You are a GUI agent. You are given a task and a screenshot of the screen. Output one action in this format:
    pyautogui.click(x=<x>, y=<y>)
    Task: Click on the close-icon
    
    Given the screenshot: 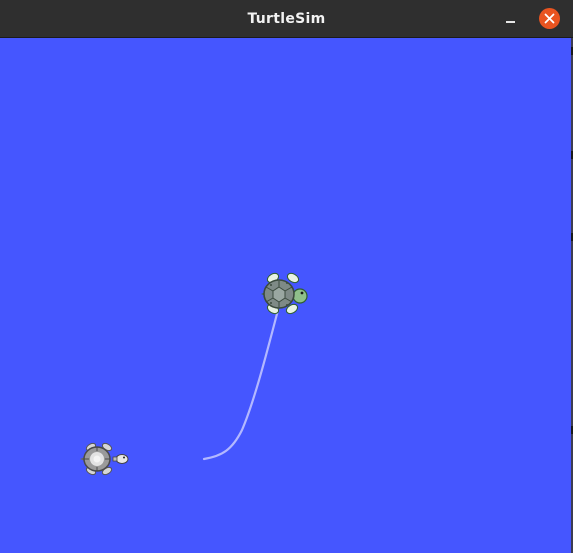 What is the action you would take?
    pyautogui.click(x=549, y=18)
    